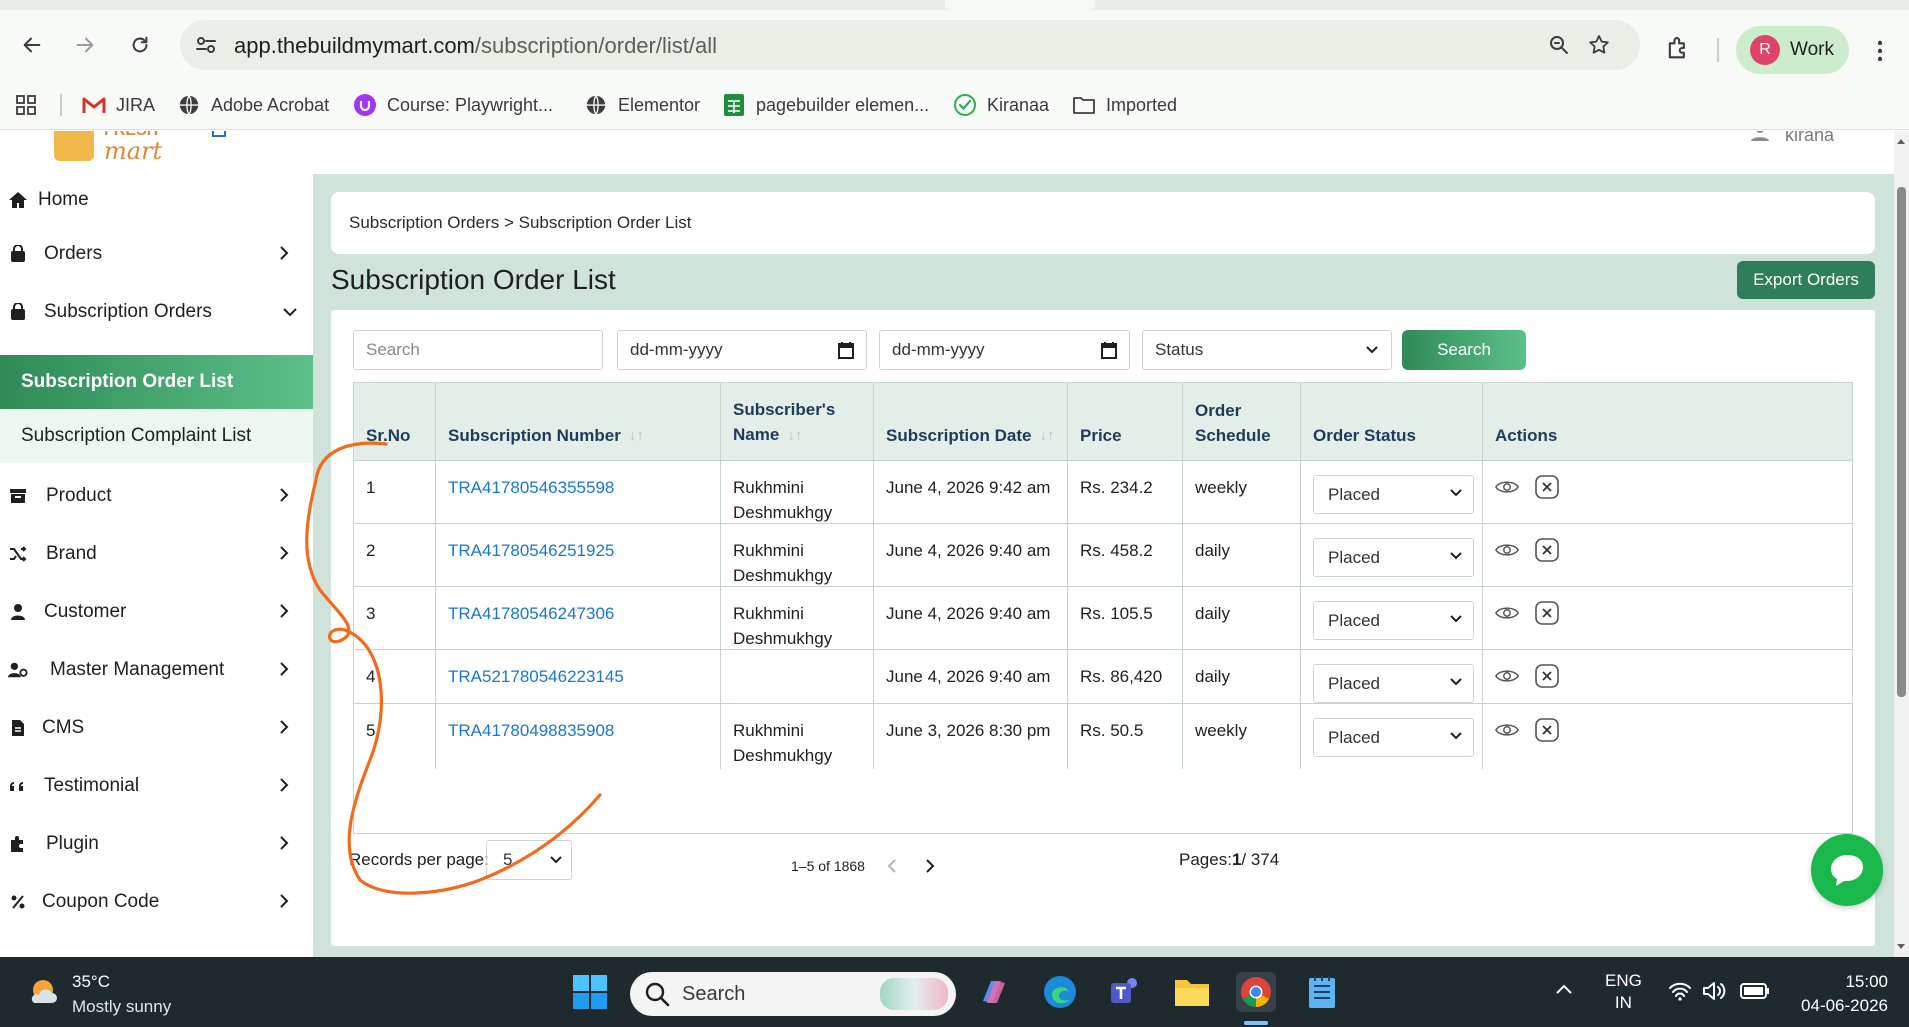 This screenshot has height=1027, width=1909. What do you see at coordinates (1322, 992) in the screenshot?
I see `notepad-icon` at bounding box center [1322, 992].